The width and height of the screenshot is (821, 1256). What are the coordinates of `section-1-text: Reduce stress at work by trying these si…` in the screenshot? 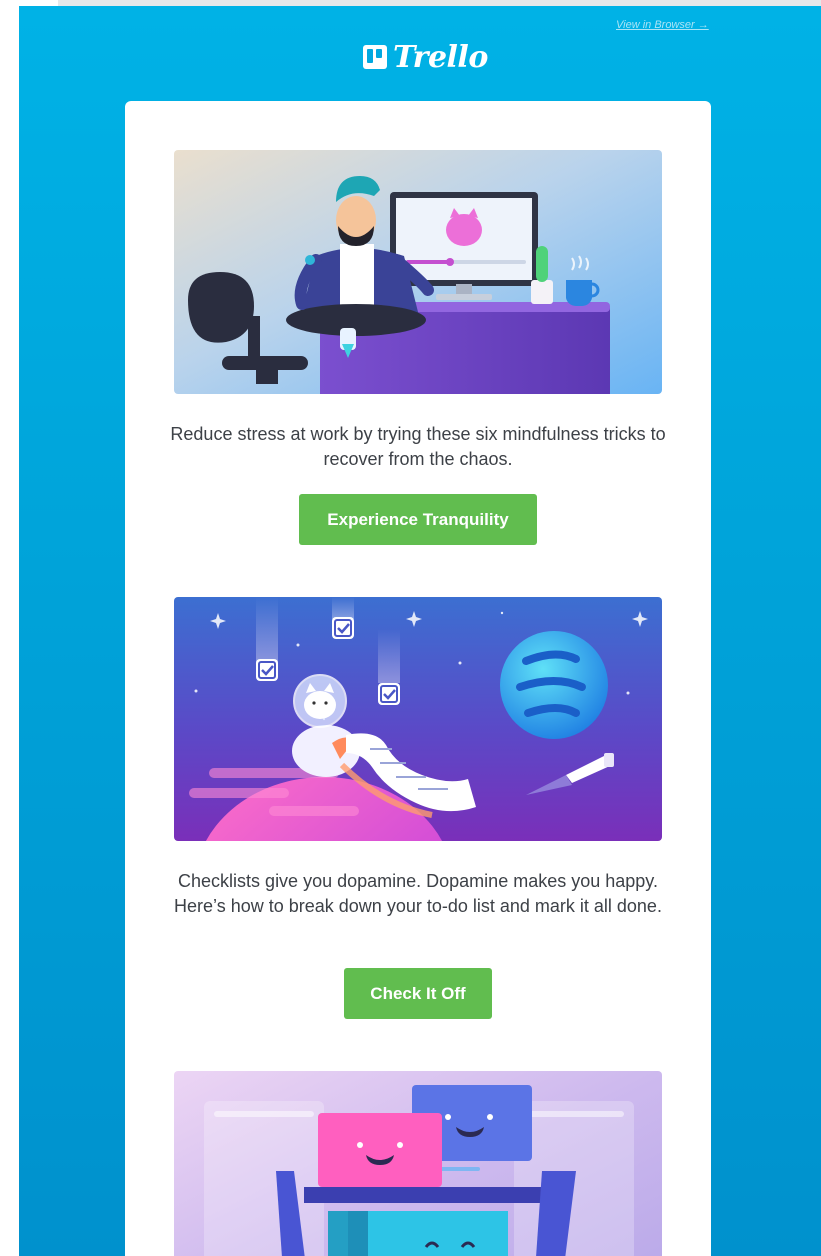 It's located at (418, 446).